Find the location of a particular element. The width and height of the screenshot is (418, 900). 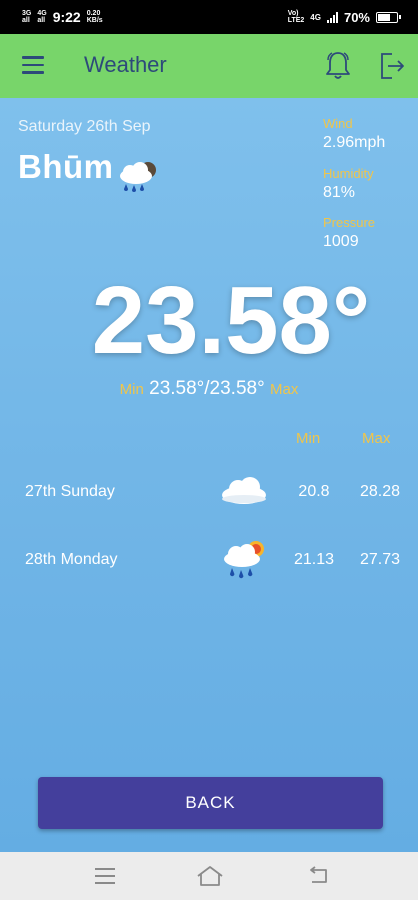

volte-top-label: Vo) is located at coordinates (293, 13).